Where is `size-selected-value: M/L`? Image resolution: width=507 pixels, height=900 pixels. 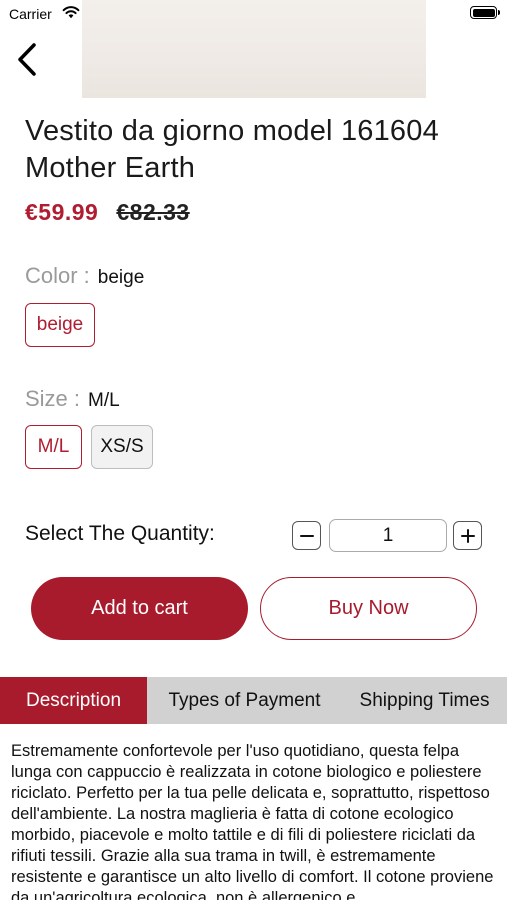
size-selected-value: M/L is located at coordinates (104, 400).